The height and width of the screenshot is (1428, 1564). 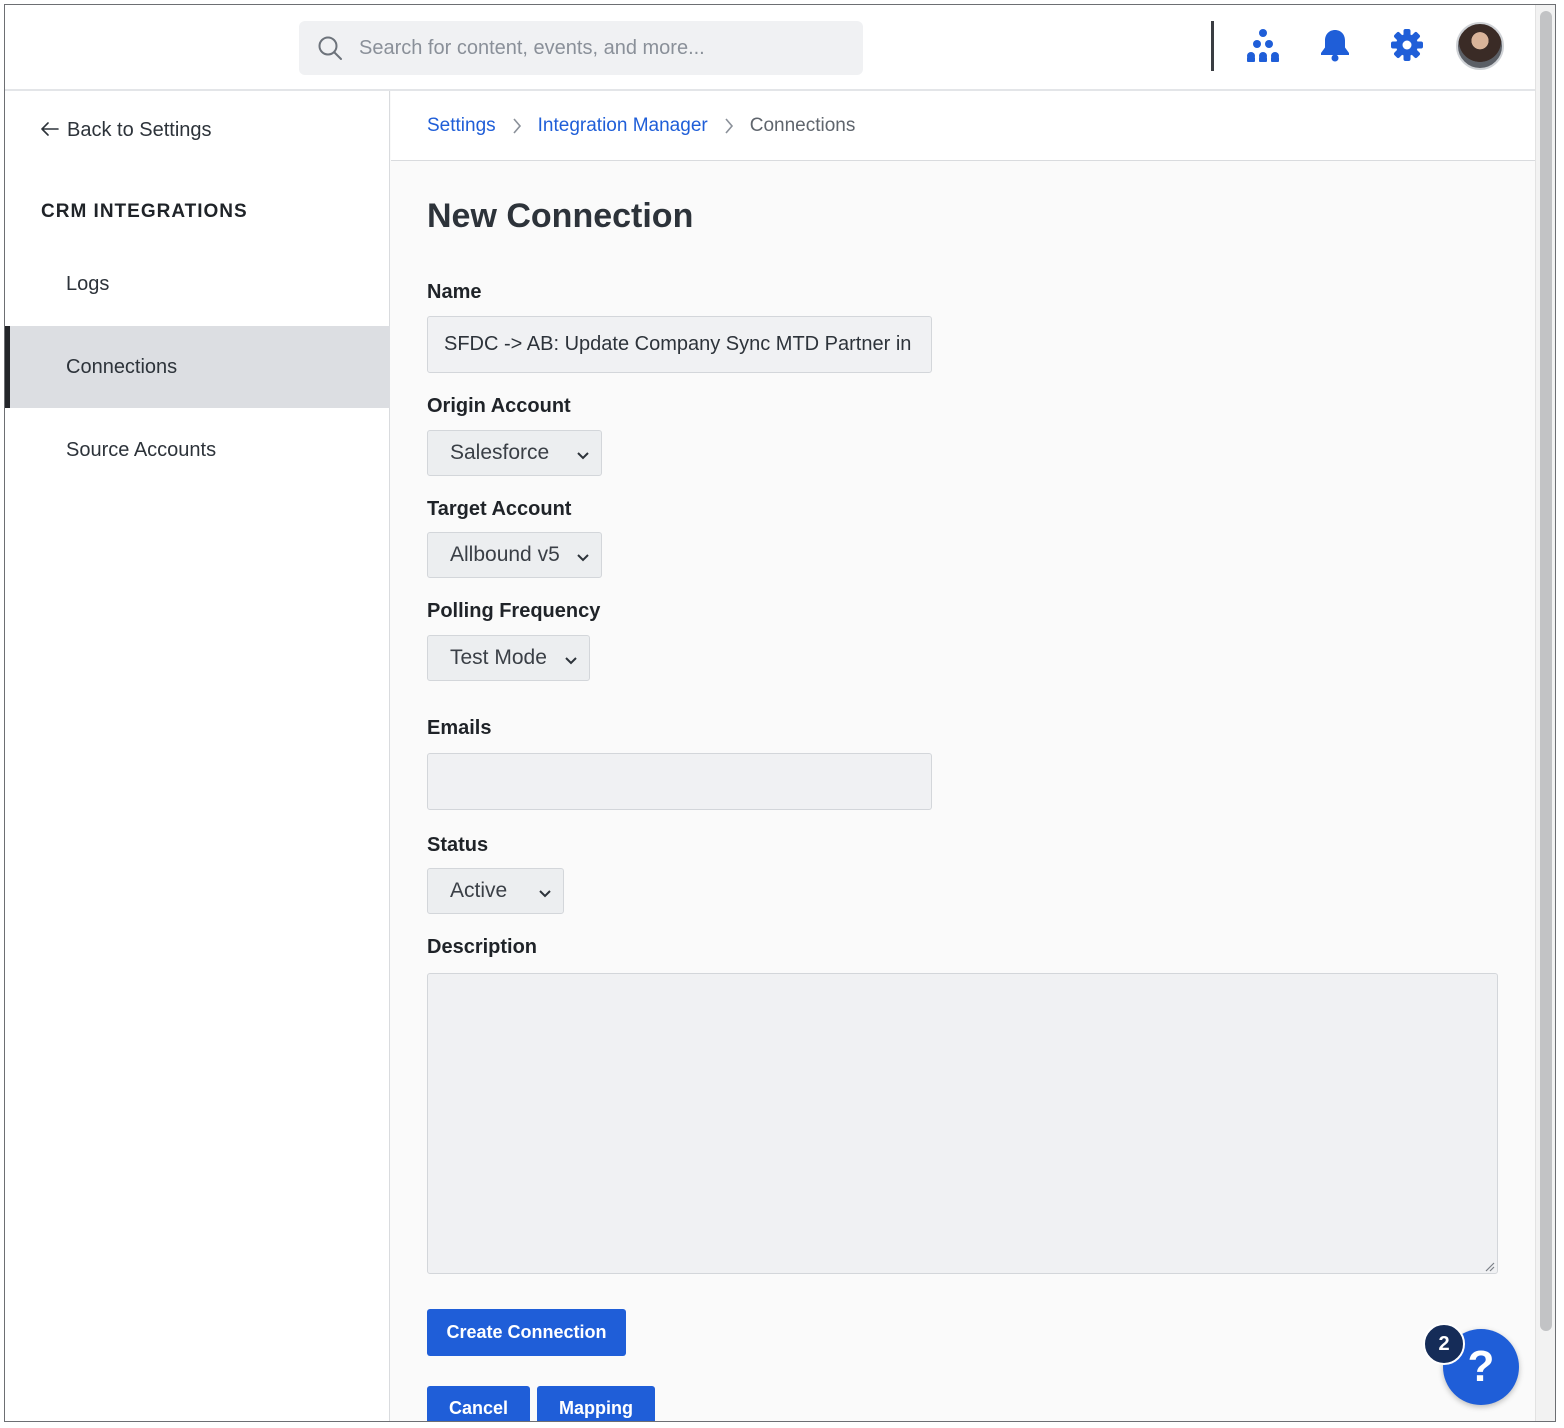 I want to click on sidebar-item-label: Connections, so click(x=122, y=366).